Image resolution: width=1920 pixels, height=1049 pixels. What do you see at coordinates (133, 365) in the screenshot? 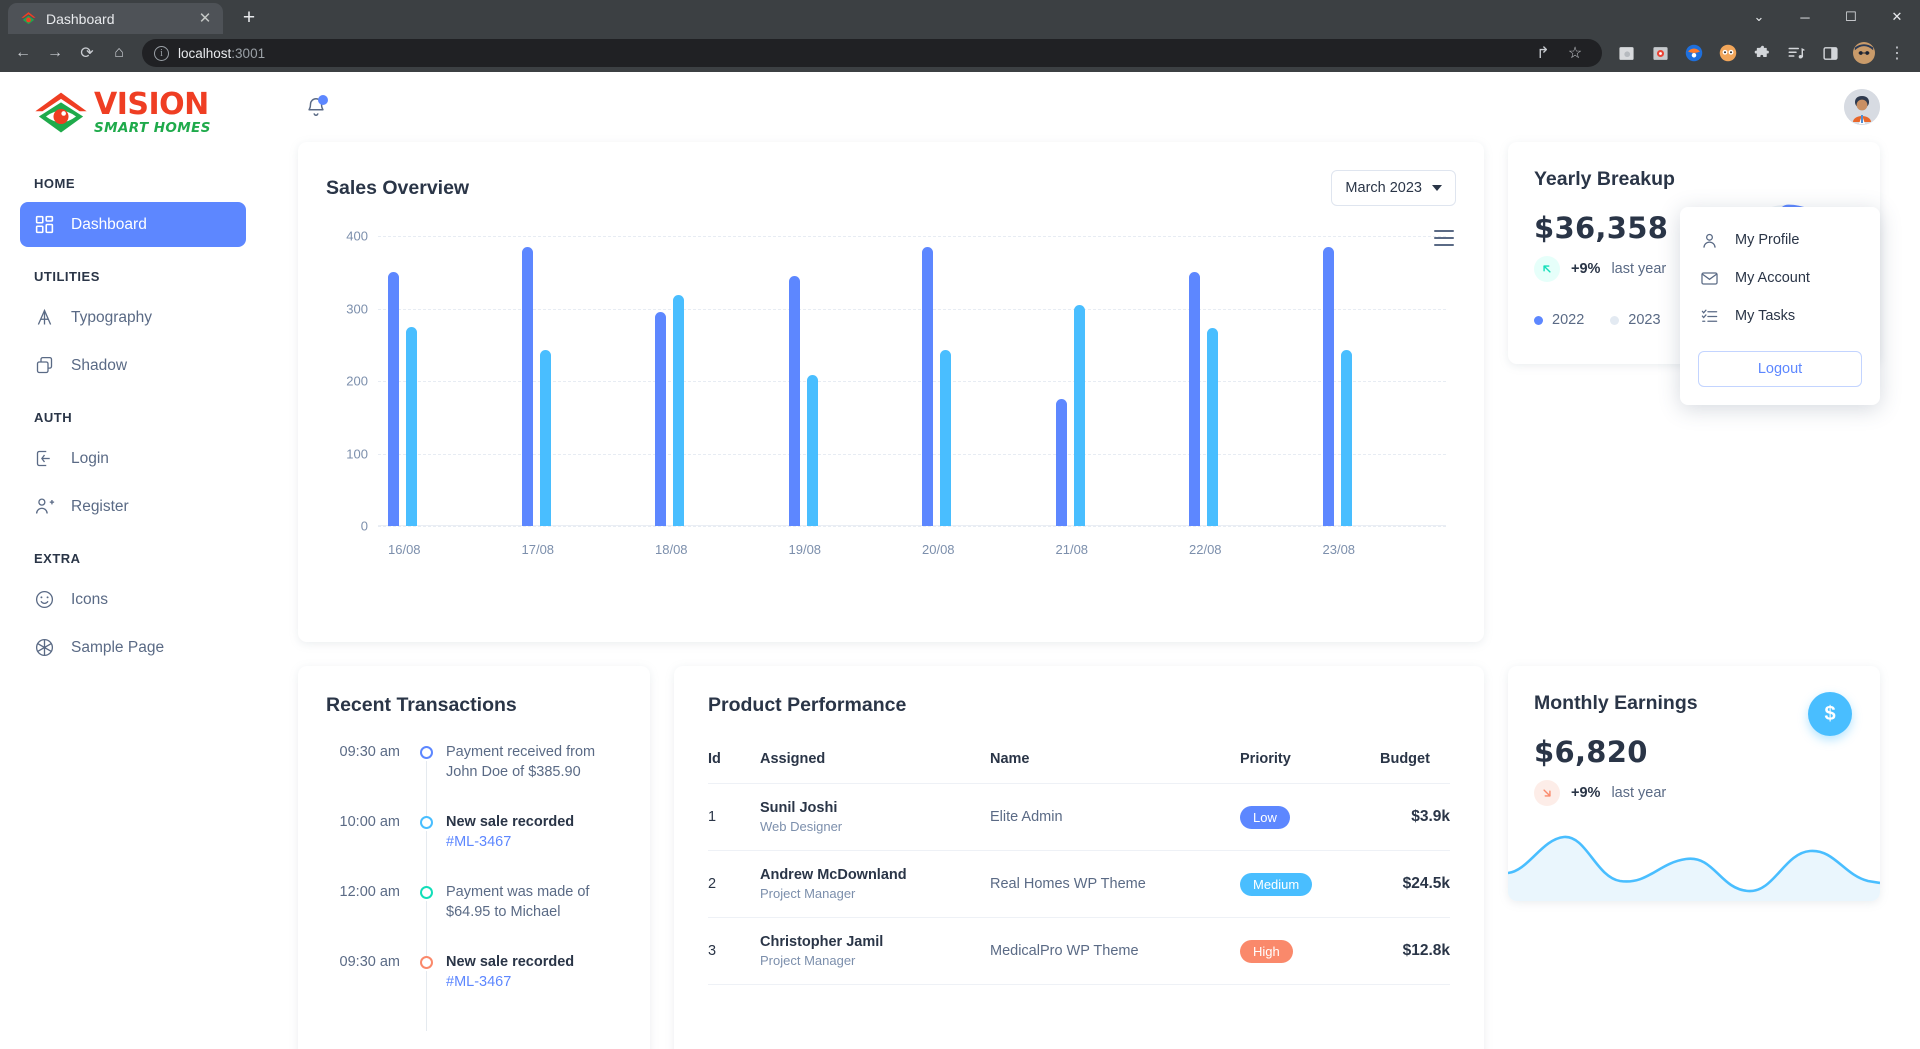
I see `sidebar-item-shadow: Shadow` at bounding box center [133, 365].